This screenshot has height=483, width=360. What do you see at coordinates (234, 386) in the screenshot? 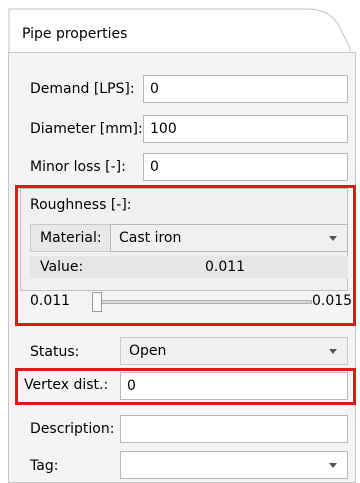
I see `vertex-dist-input: 0` at bounding box center [234, 386].